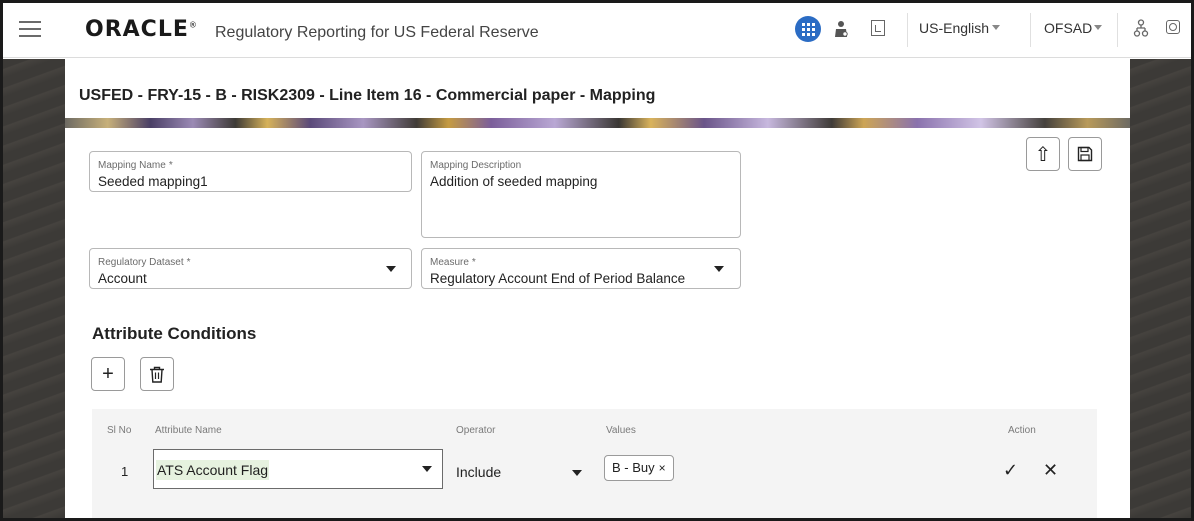 The height and width of the screenshot is (521, 1194). I want to click on user-menu: OFSAD, so click(1068, 28).